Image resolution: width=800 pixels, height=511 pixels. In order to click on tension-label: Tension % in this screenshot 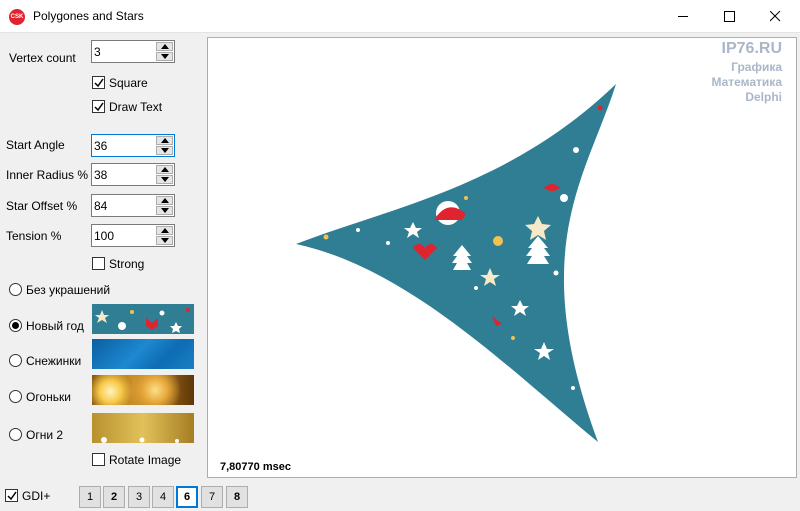, I will do `click(34, 236)`.